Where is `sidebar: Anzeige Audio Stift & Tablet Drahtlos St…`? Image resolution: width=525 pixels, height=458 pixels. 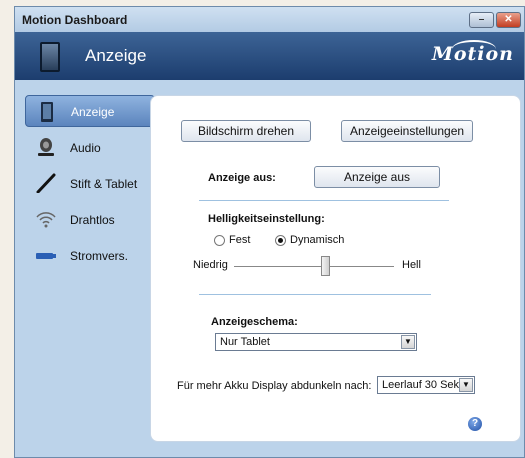 sidebar: Anzeige Audio Stift & Tablet Drahtlos St… is located at coordinates (90, 185).